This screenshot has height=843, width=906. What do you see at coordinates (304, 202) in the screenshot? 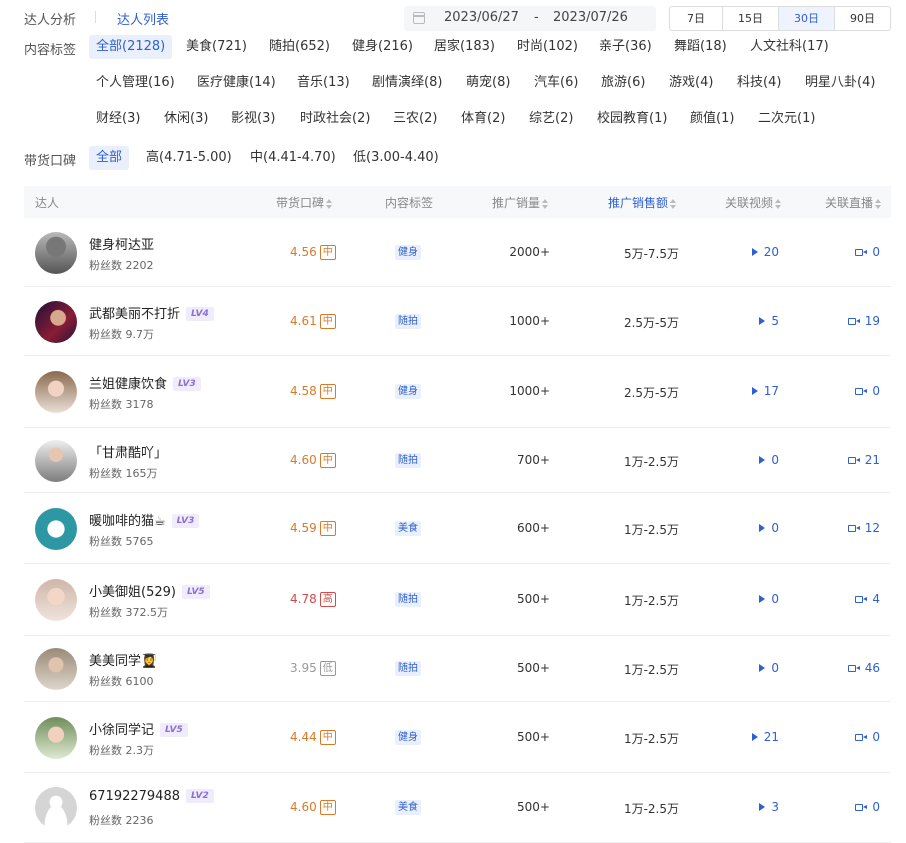
I see `header-reputation: 带货口碑` at bounding box center [304, 202].